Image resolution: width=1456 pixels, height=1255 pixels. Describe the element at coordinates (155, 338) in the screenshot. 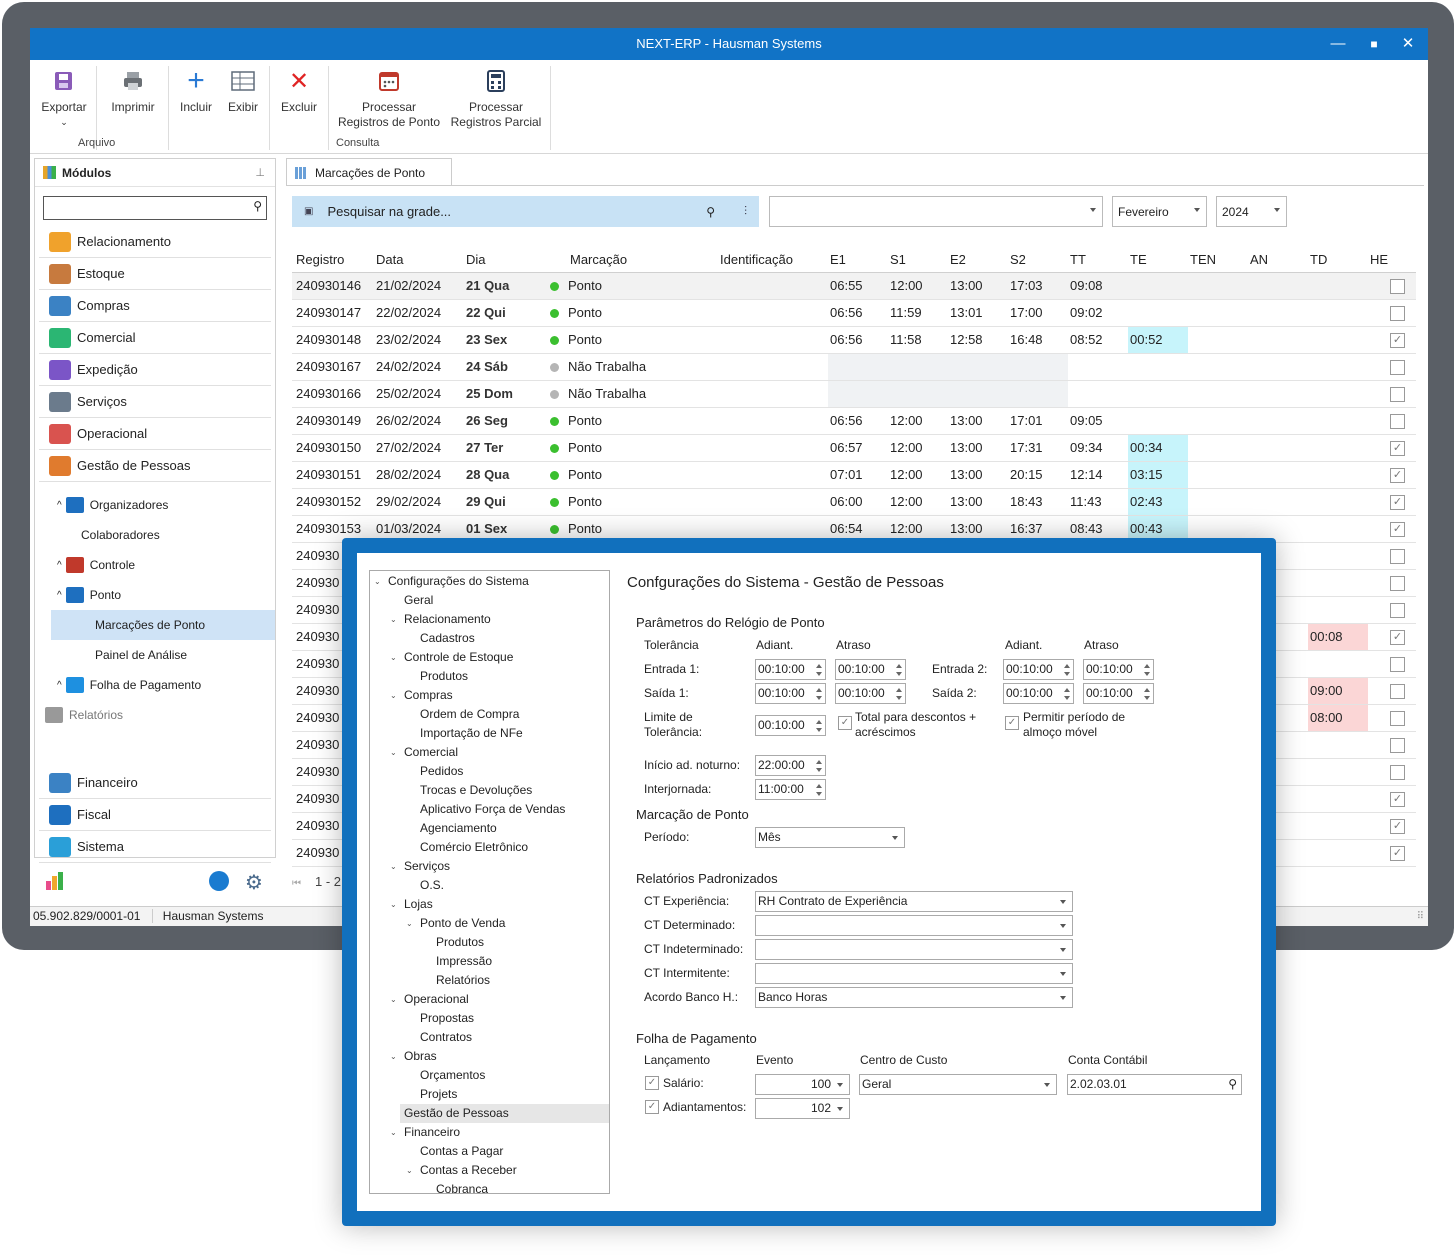

I see `module-3: Comercial` at that location.